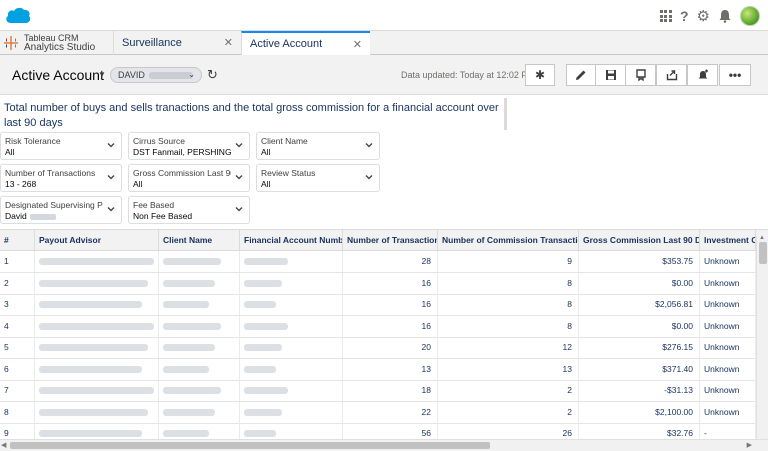 The height and width of the screenshot is (451, 768). What do you see at coordinates (508, 390) in the screenshot?
I see `cell-number-of-commission-transactions: 2` at bounding box center [508, 390].